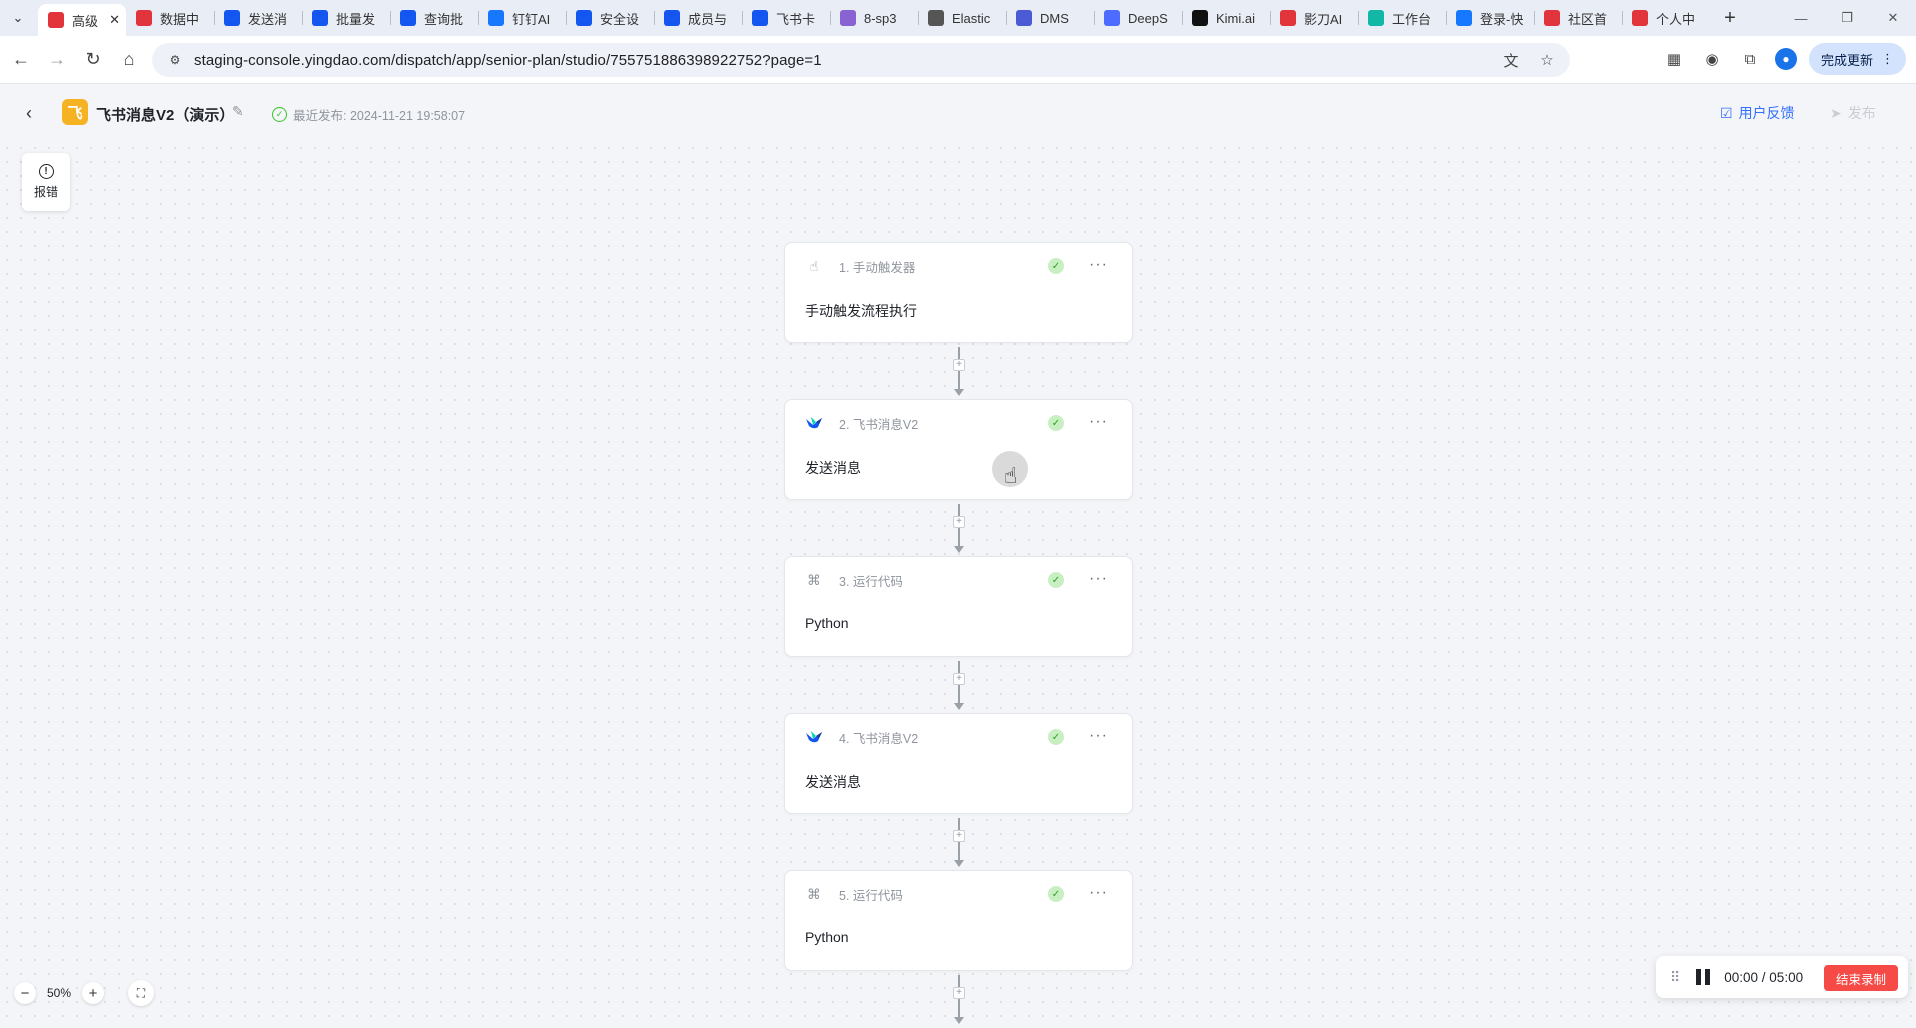 This screenshot has width=1916, height=1028. I want to click on bookmark-star-icon: ☆, so click(1547, 60).